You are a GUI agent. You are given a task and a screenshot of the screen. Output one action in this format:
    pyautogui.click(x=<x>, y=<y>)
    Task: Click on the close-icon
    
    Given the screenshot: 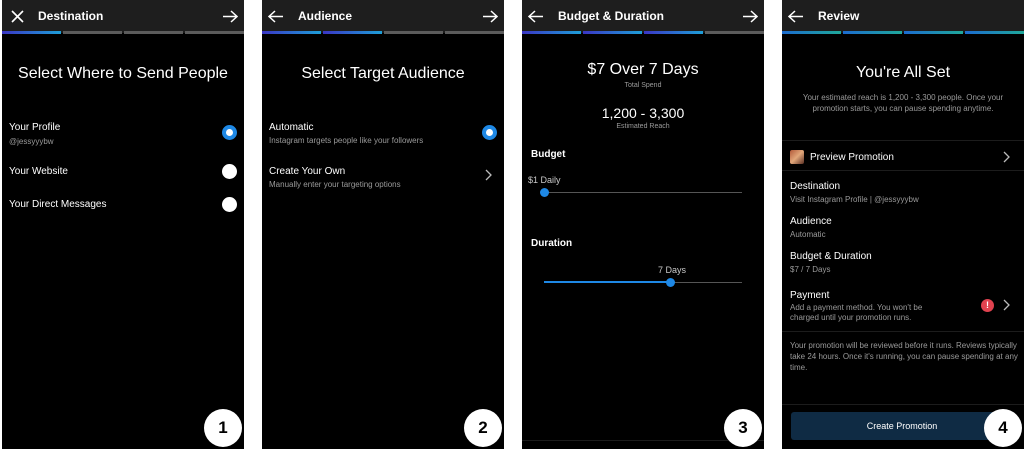 What is the action you would take?
    pyautogui.click(x=17, y=16)
    